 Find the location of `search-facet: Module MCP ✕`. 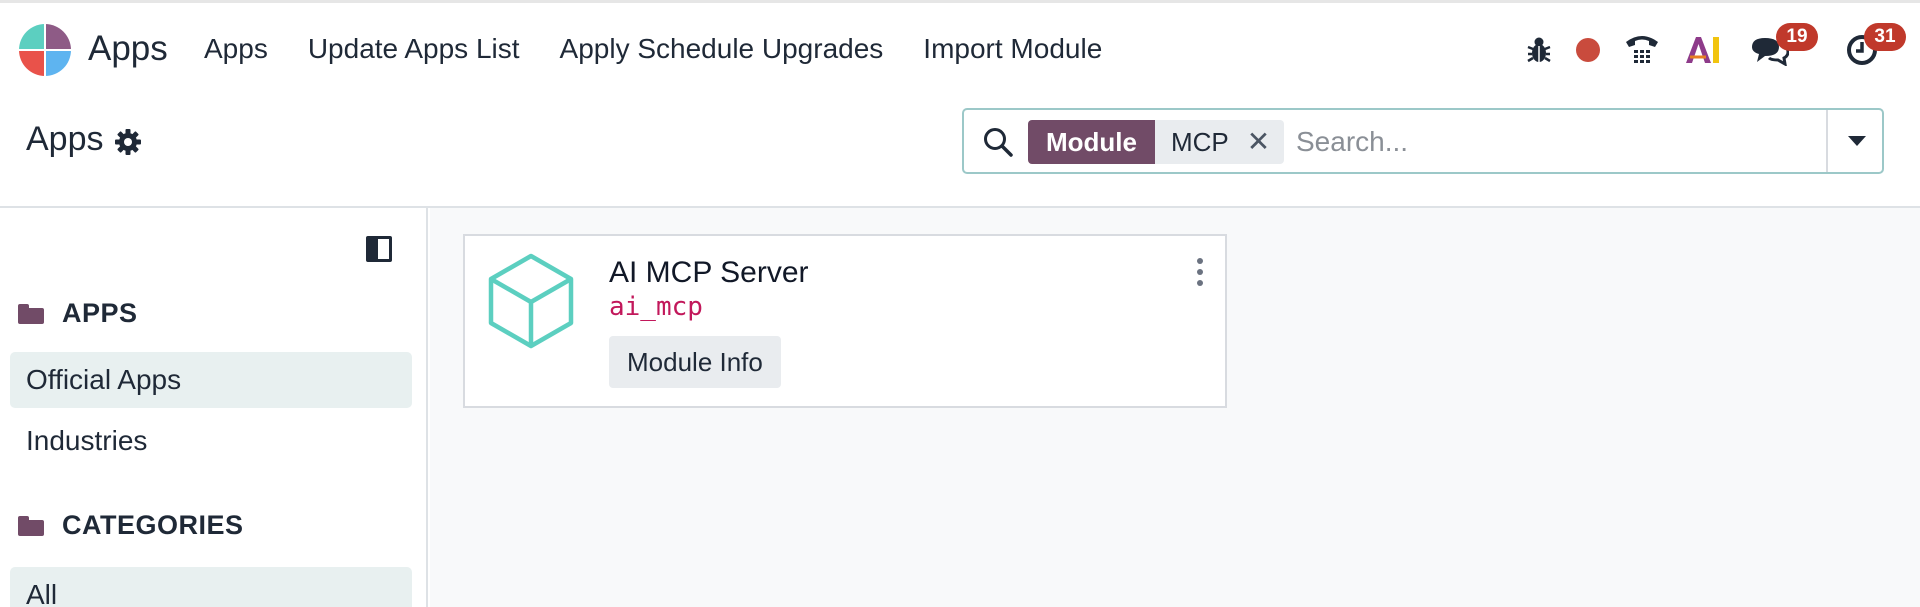

search-facet: Module MCP ✕ is located at coordinates (1156, 142).